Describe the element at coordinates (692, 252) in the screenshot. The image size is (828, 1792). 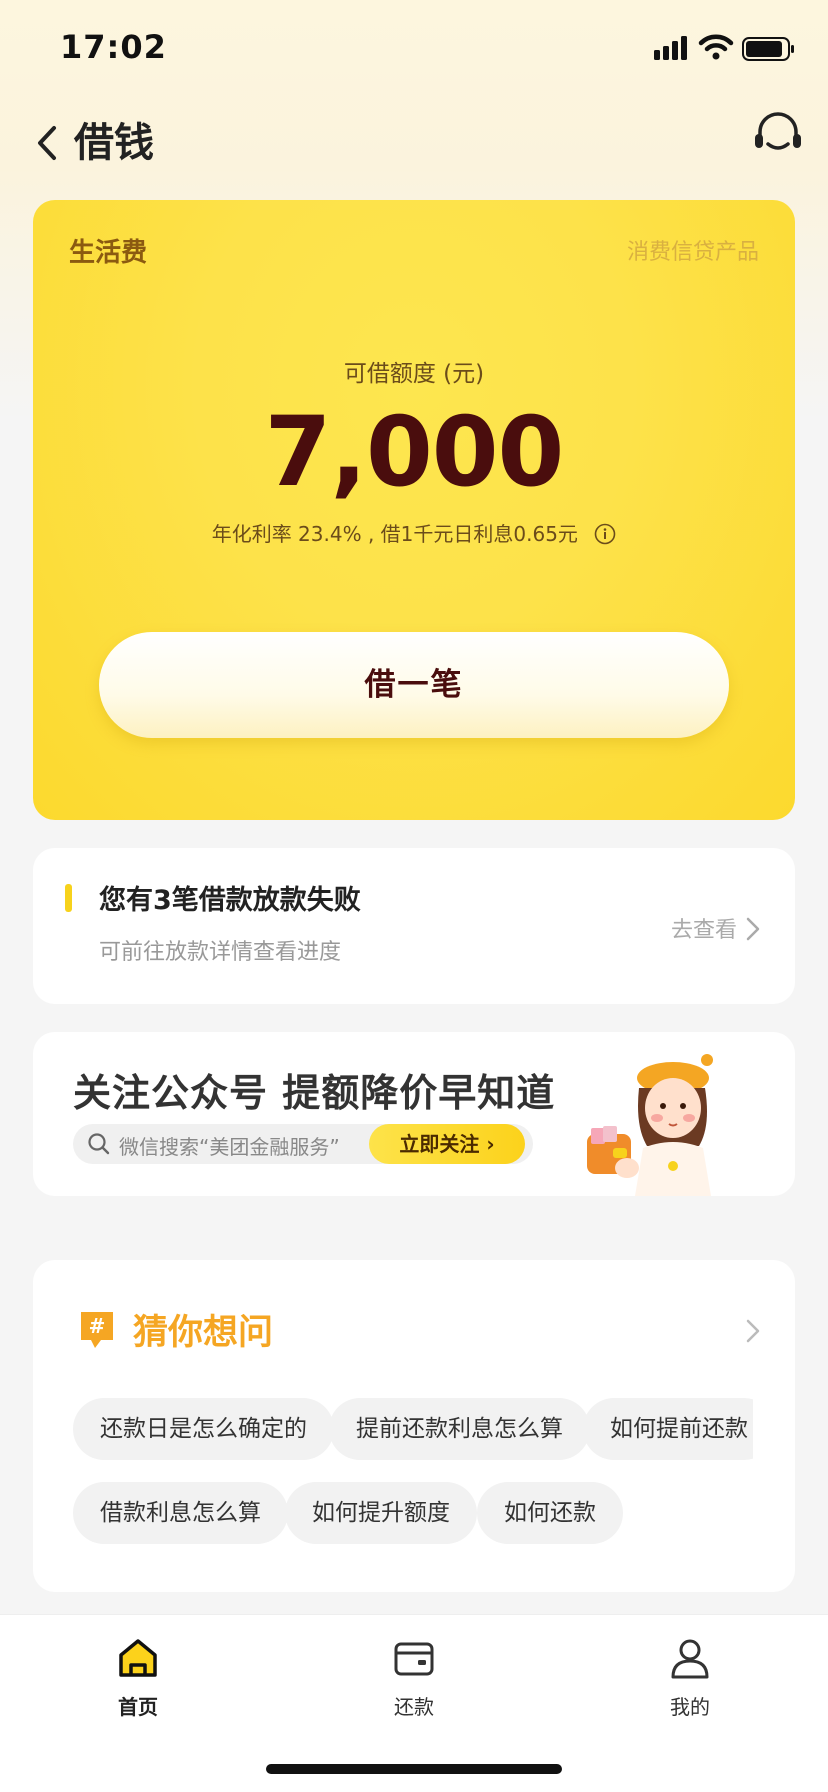
I see `product-type-label: 消费信贷产品` at that location.